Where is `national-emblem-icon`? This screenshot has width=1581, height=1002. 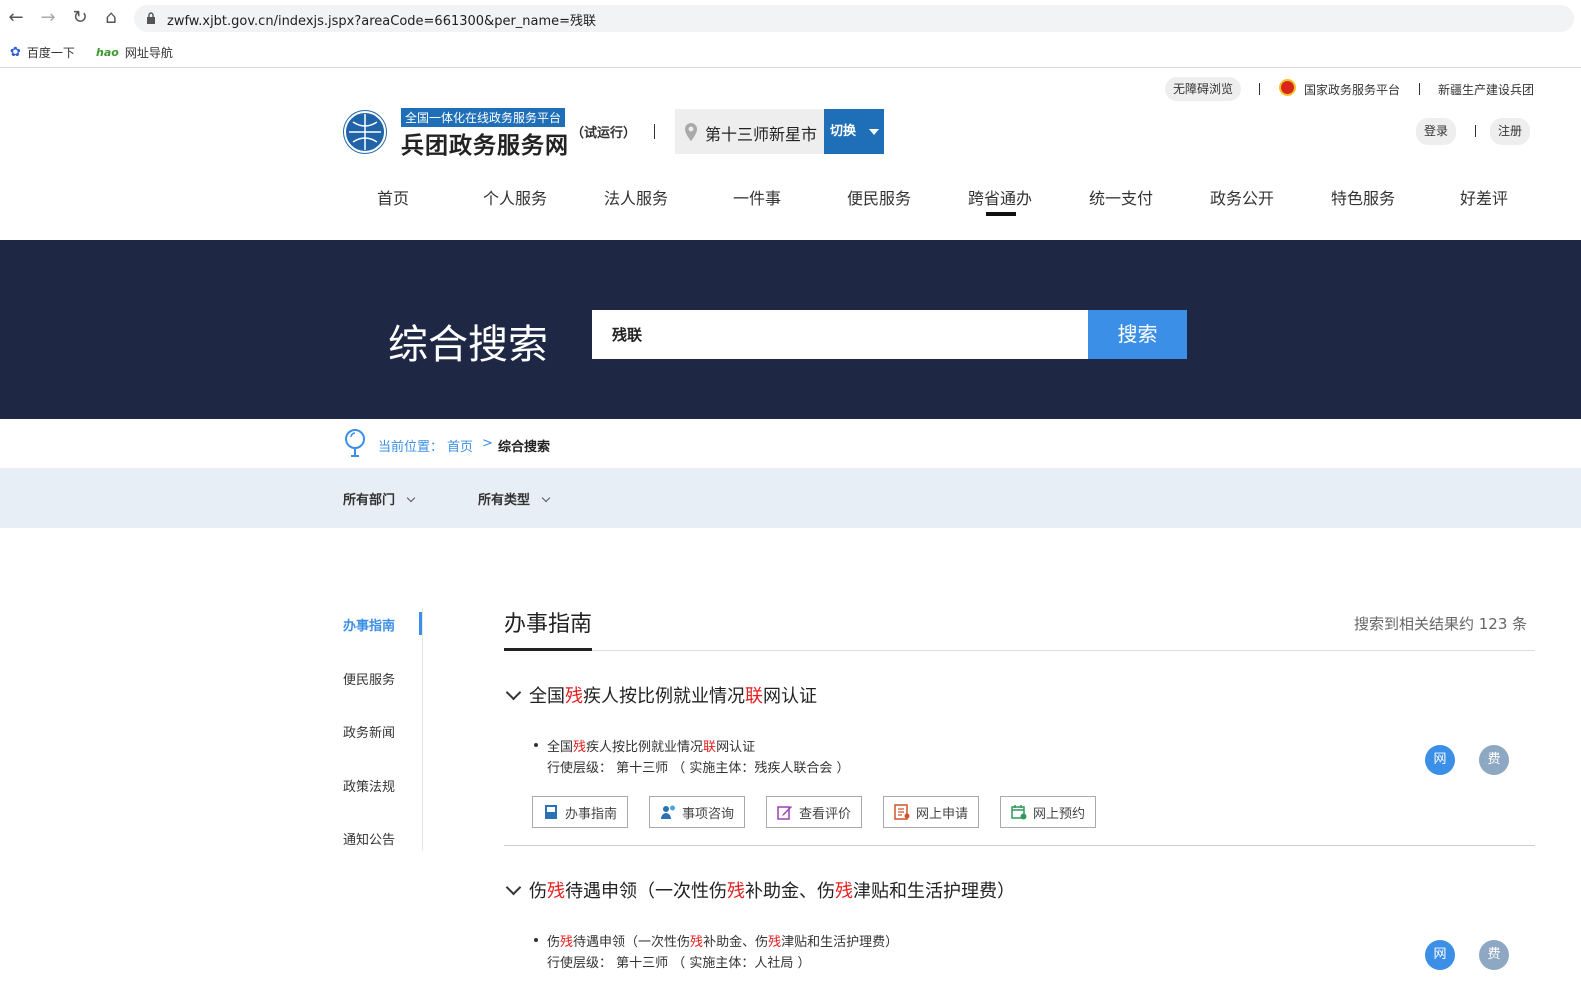
national-emblem-icon is located at coordinates (1287, 87).